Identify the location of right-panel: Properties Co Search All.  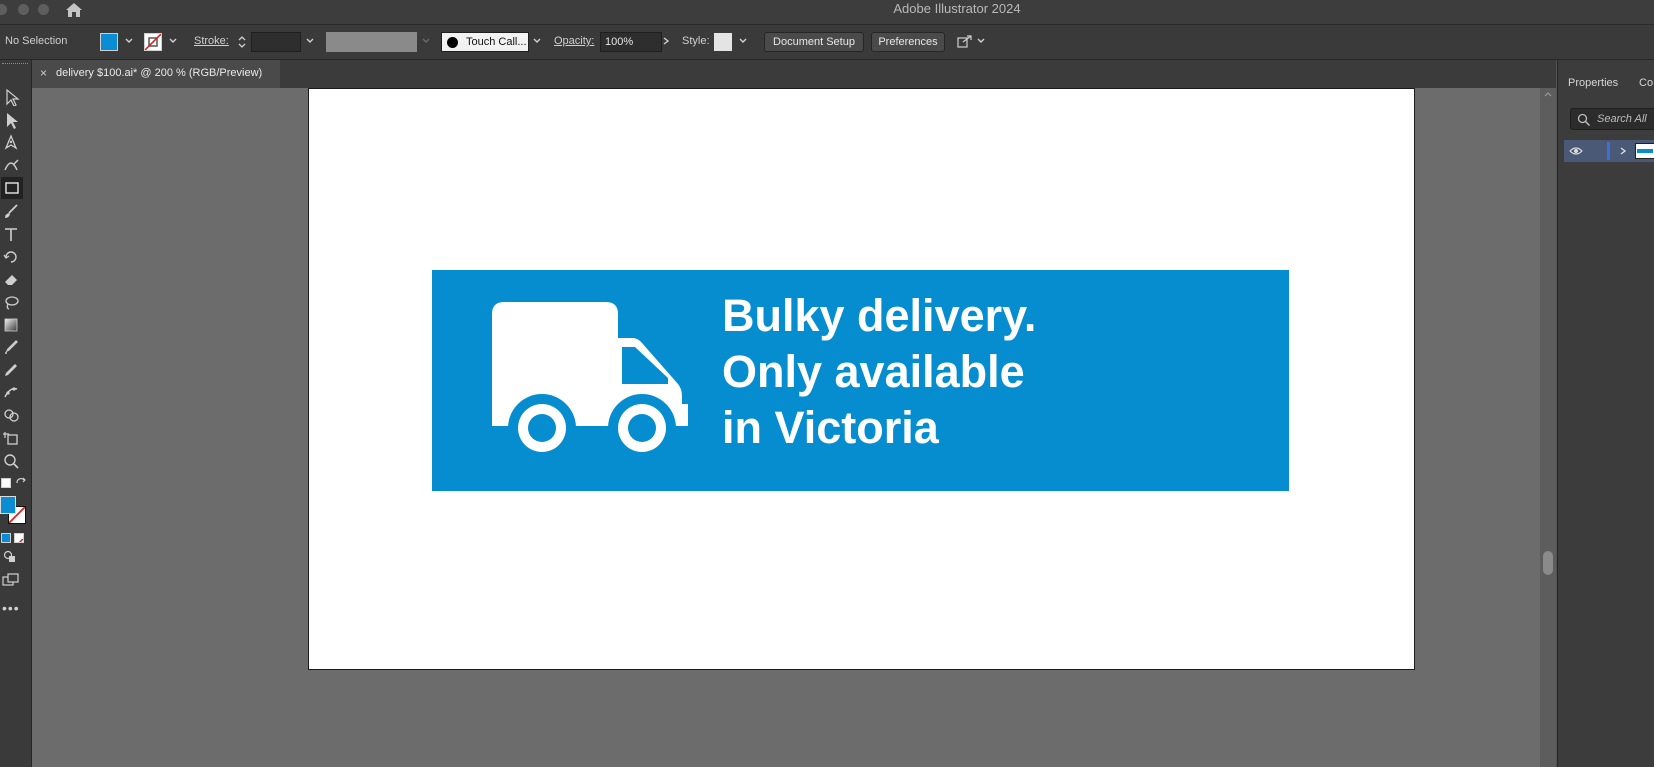
(1605, 413).